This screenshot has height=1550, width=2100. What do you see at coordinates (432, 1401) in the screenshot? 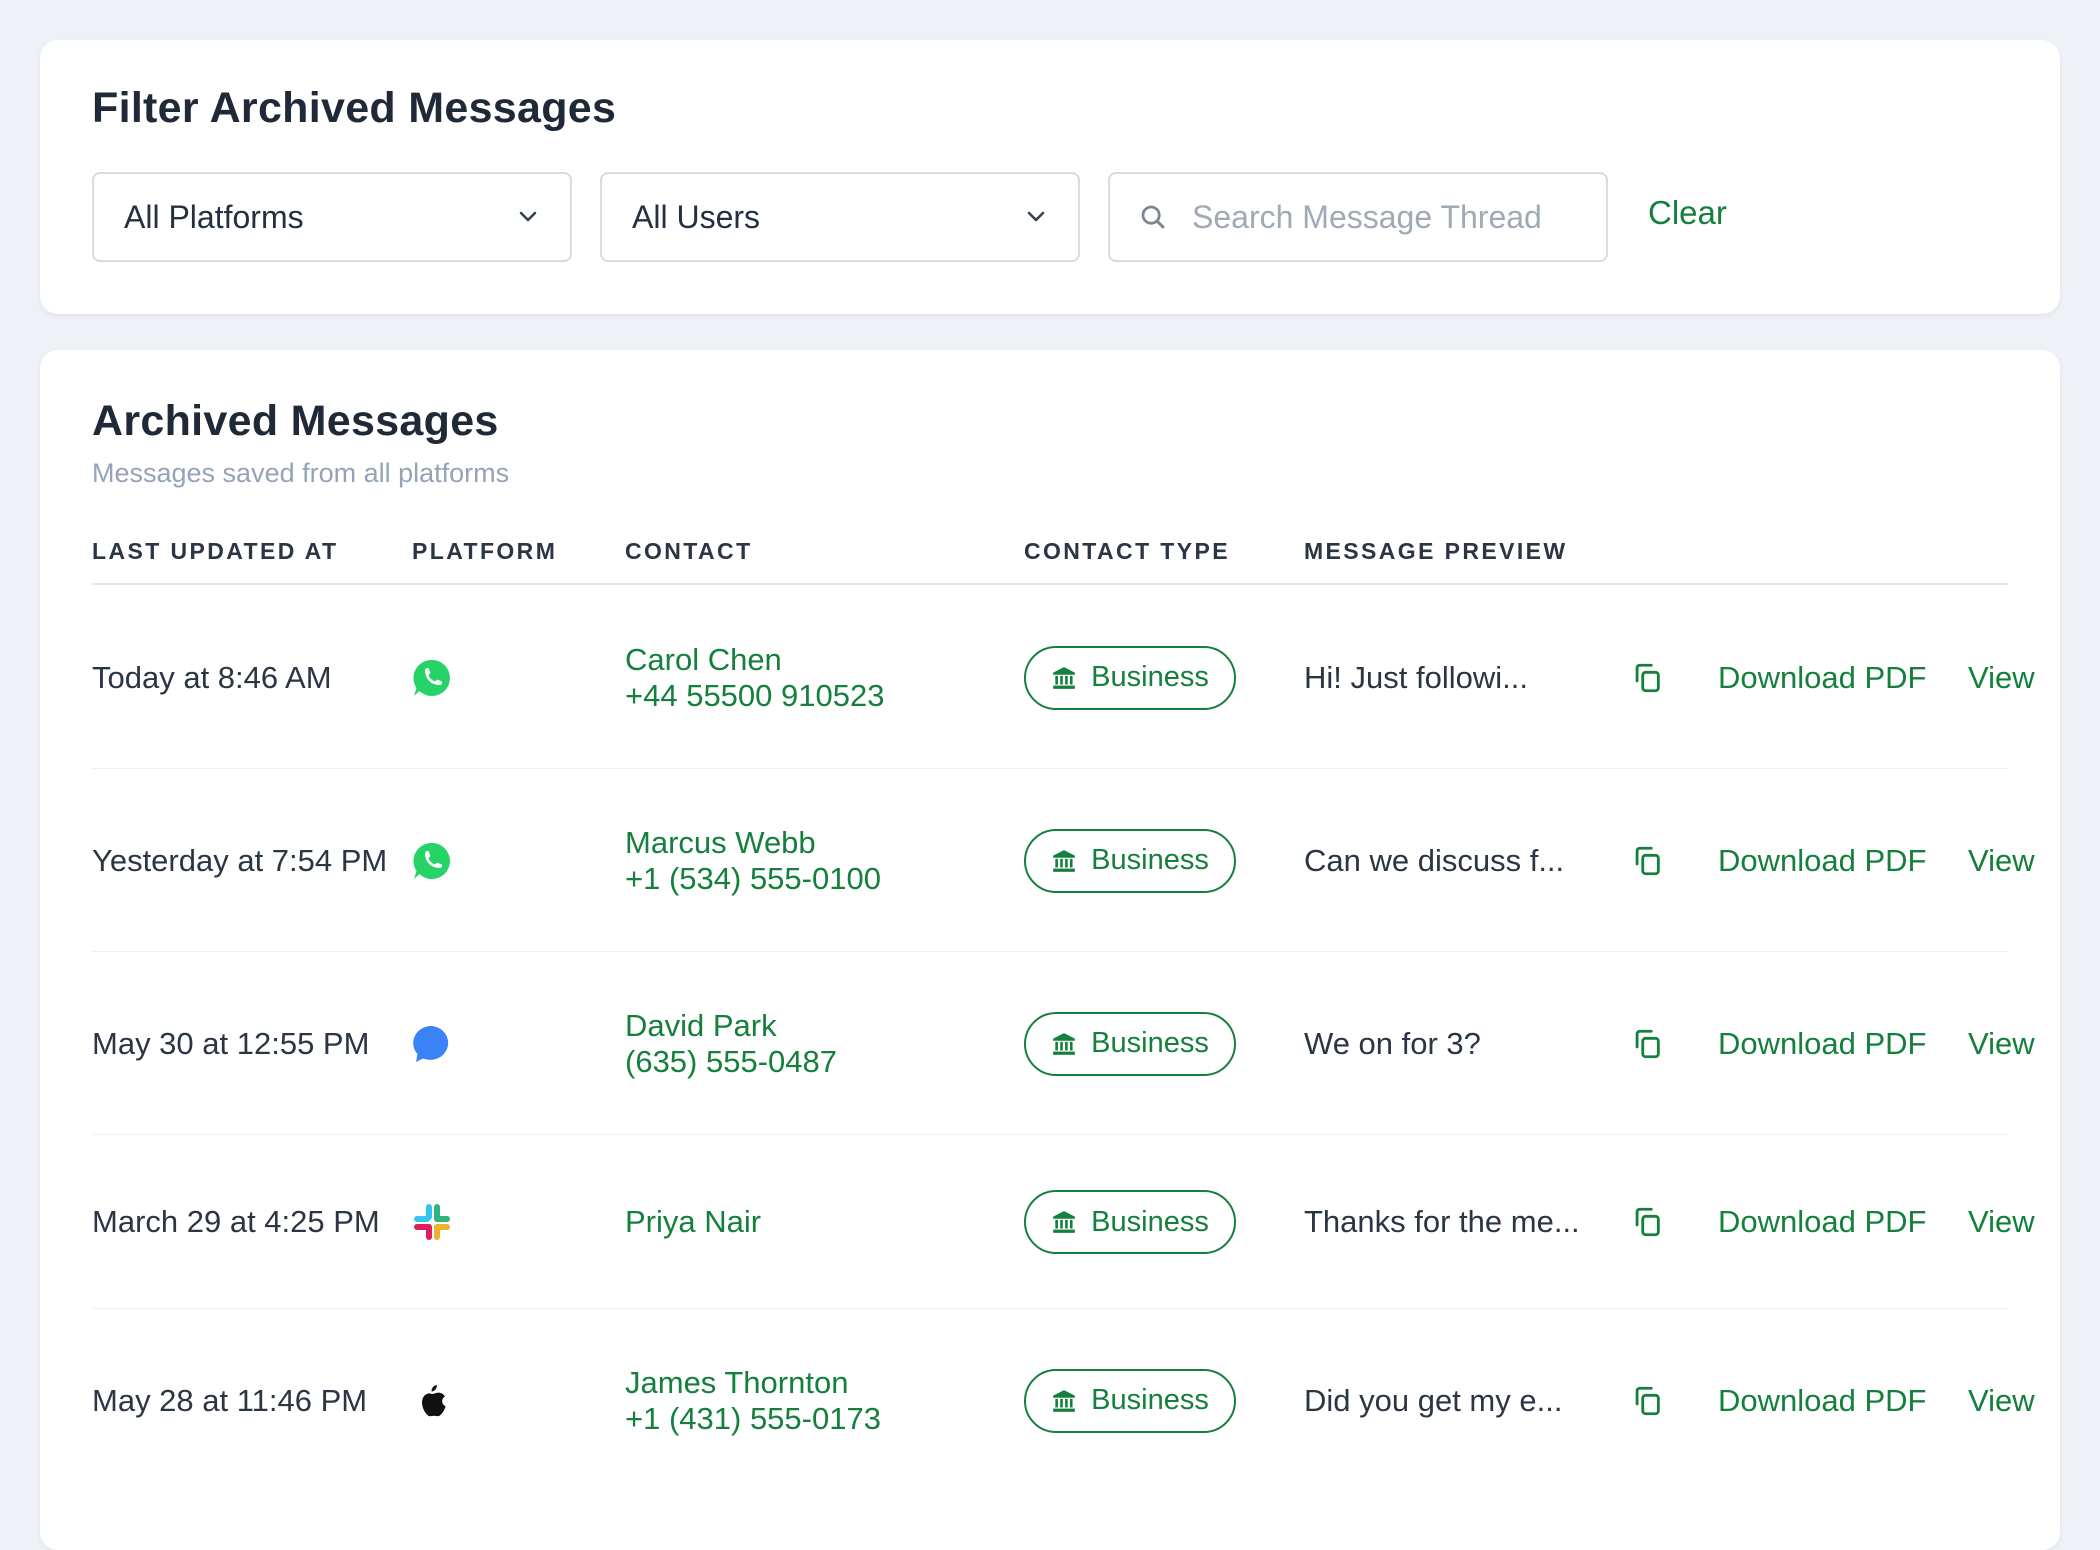
I see `apple-icon` at bounding box center [432, 1401].